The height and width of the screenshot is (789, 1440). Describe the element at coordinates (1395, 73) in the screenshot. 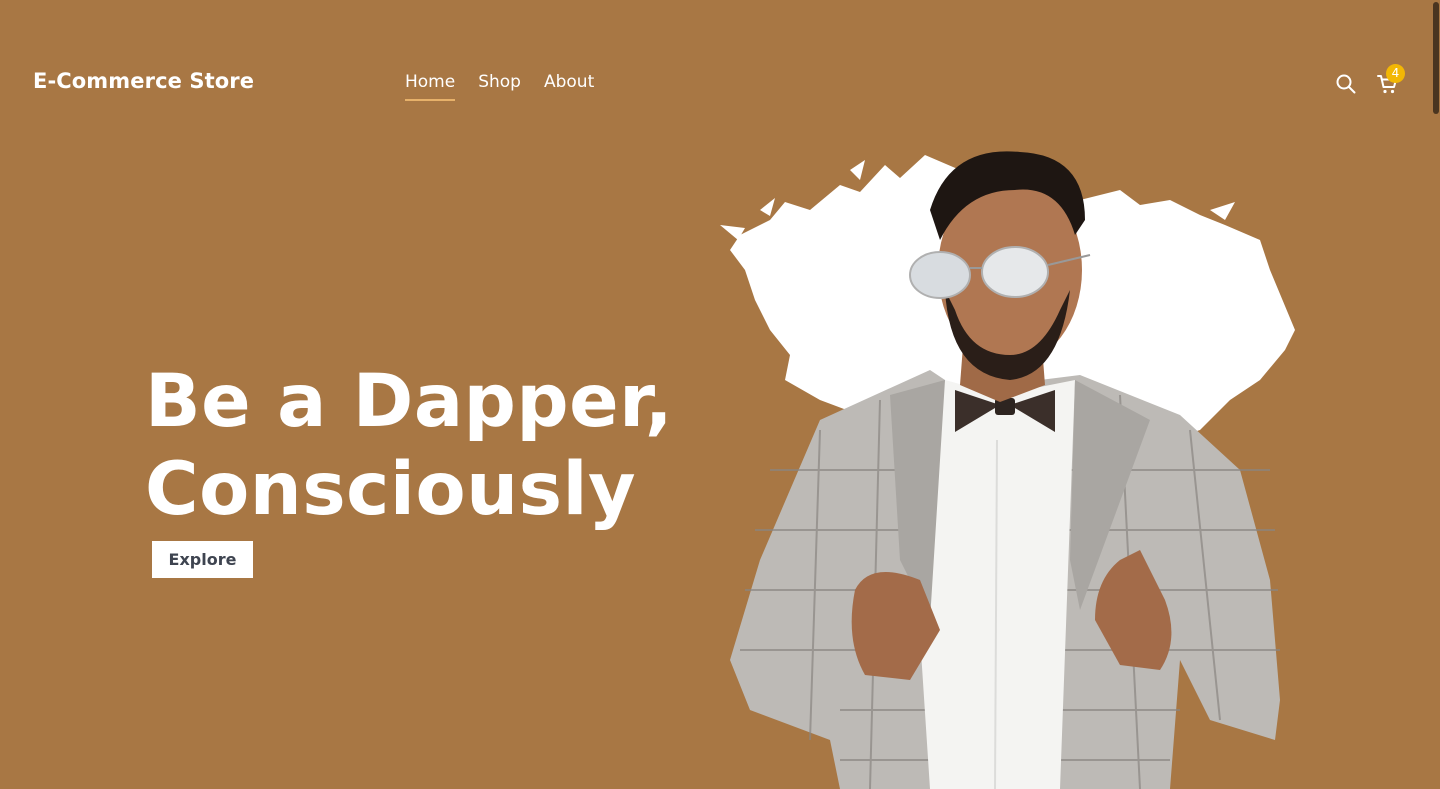

I see `cart-count-badge: 4` at that location.